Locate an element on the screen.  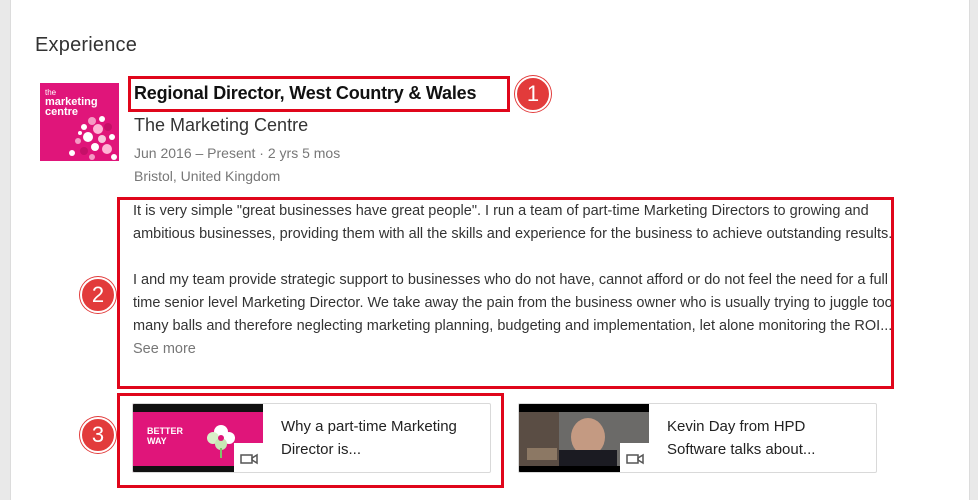
annotation-badge-1: 1 is located at coordinates (533, 94).